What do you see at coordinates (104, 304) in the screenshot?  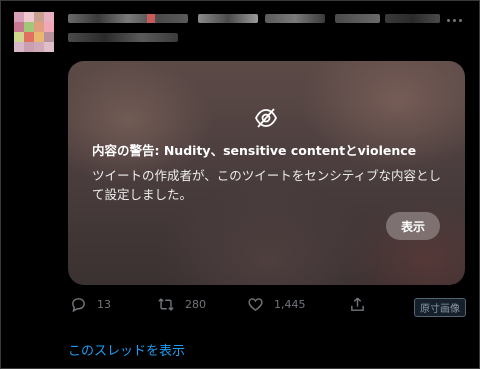 I see `reply-count: 13` at bounding box center [104, 304].